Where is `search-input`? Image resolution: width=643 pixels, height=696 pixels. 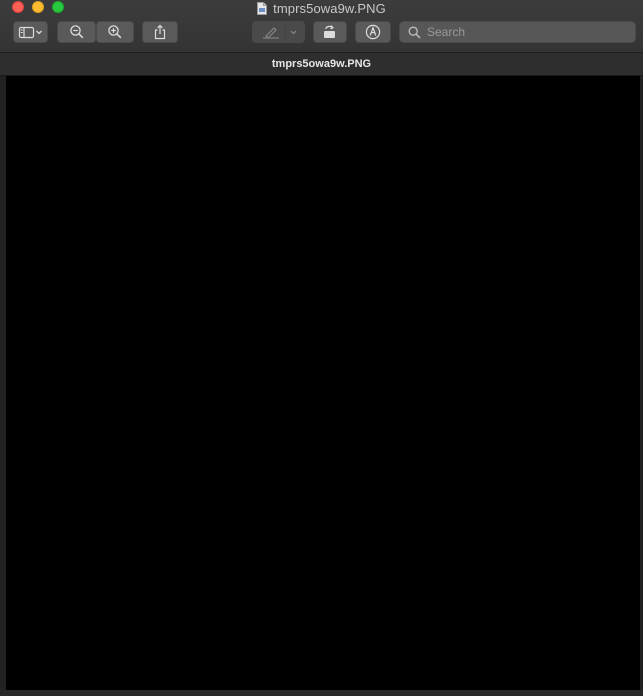 search-input is located at coordinates (522, 32).